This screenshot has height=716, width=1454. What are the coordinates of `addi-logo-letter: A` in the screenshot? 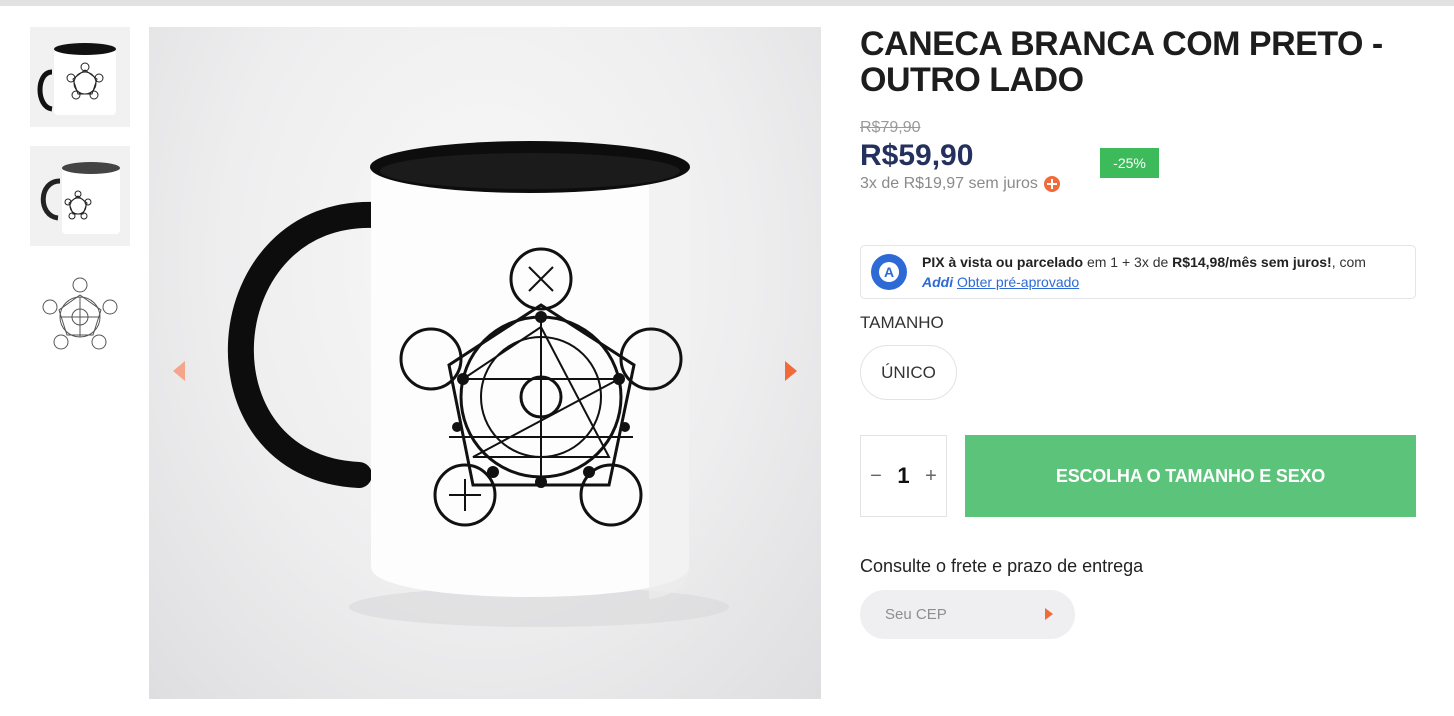 It's located at (889, 272).